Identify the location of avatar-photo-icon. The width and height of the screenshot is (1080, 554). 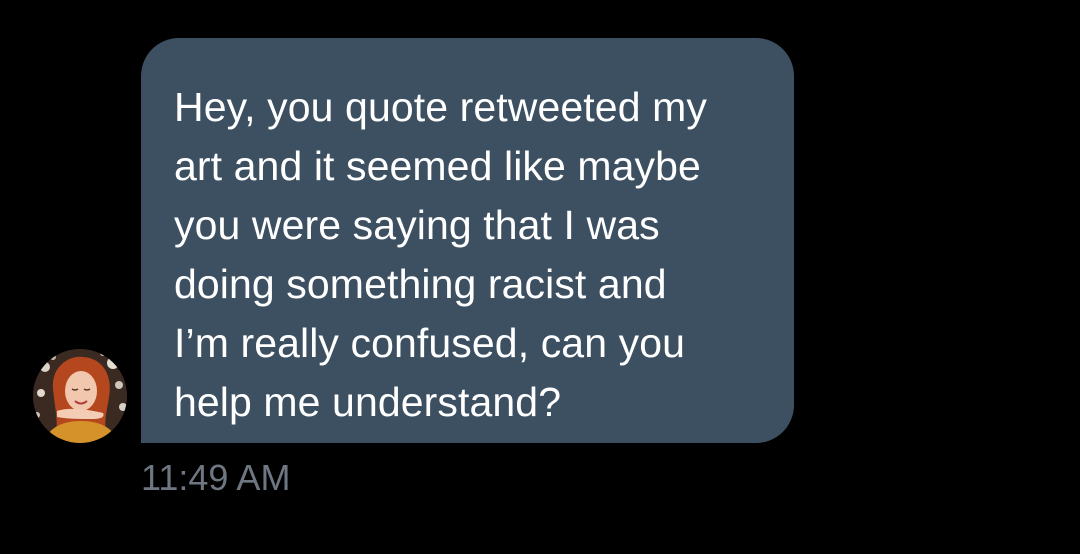
(80, 396).